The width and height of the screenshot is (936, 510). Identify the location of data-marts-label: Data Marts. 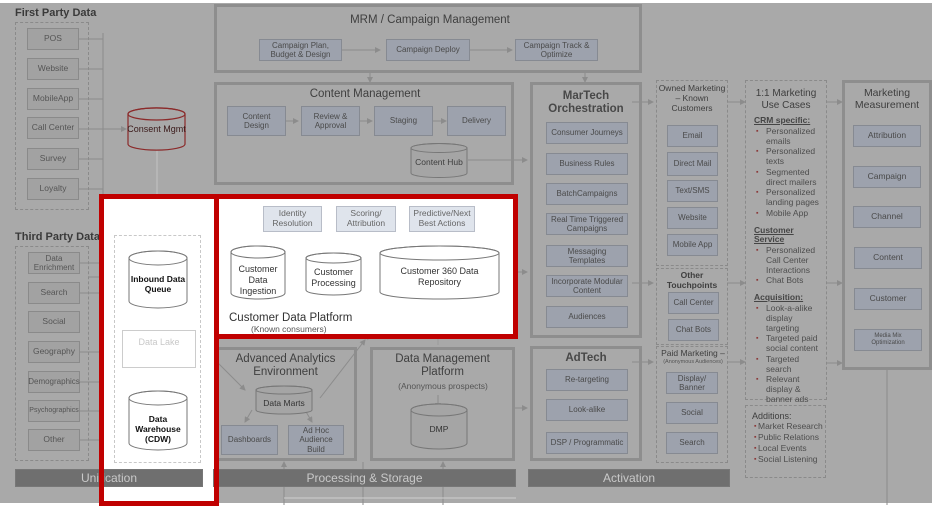
(284, 403).